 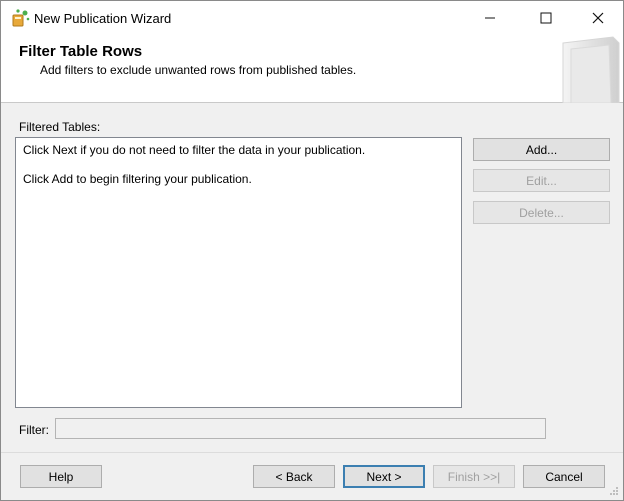 I want to click on maximize-button, so click(x=546, y=18).